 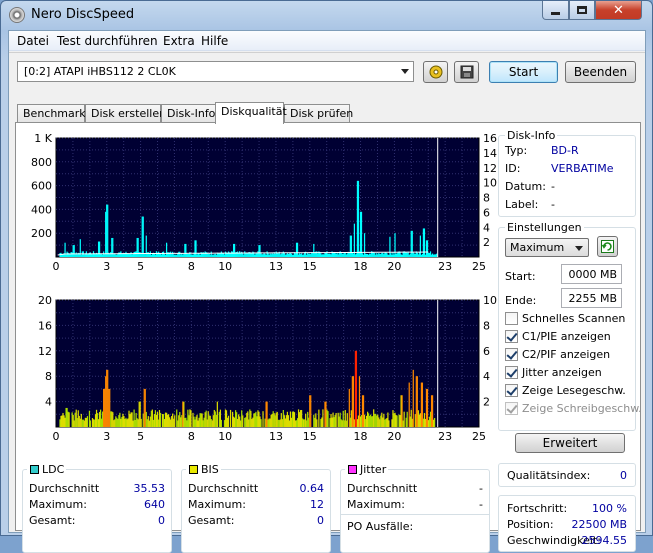 I want to click on bis-x-tick-label: 15, so click(x=310, y=436).